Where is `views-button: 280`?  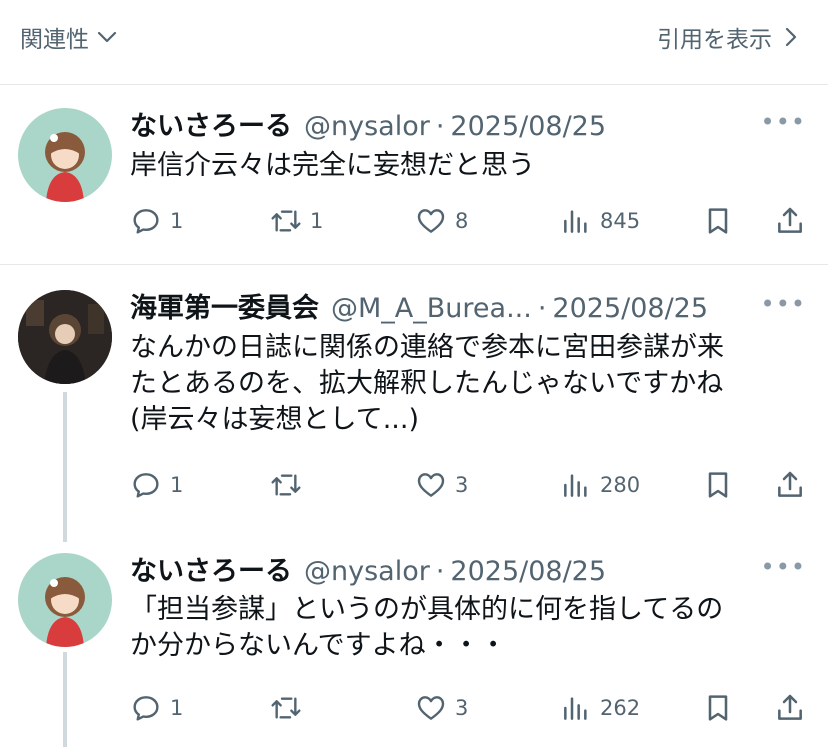
views-button: 280 is located at coordinates (600, 485).